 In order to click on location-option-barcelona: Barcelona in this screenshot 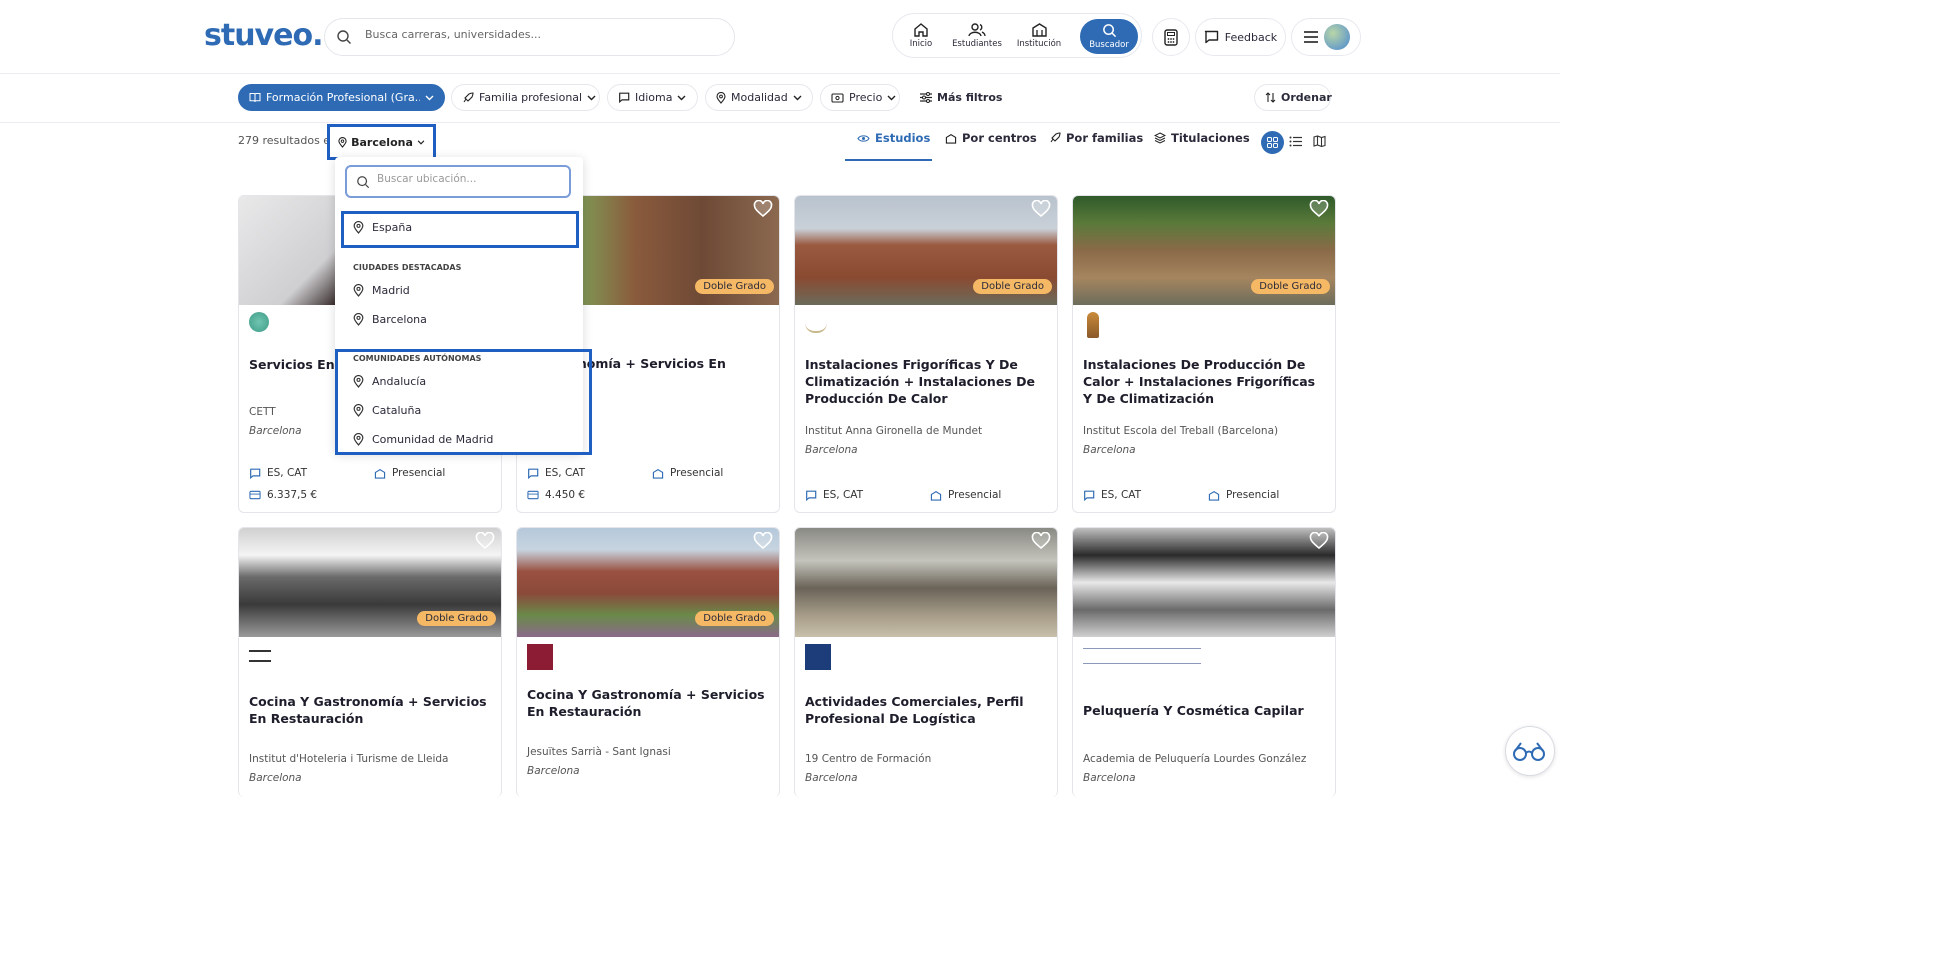, I will do `click(390, 319)`.